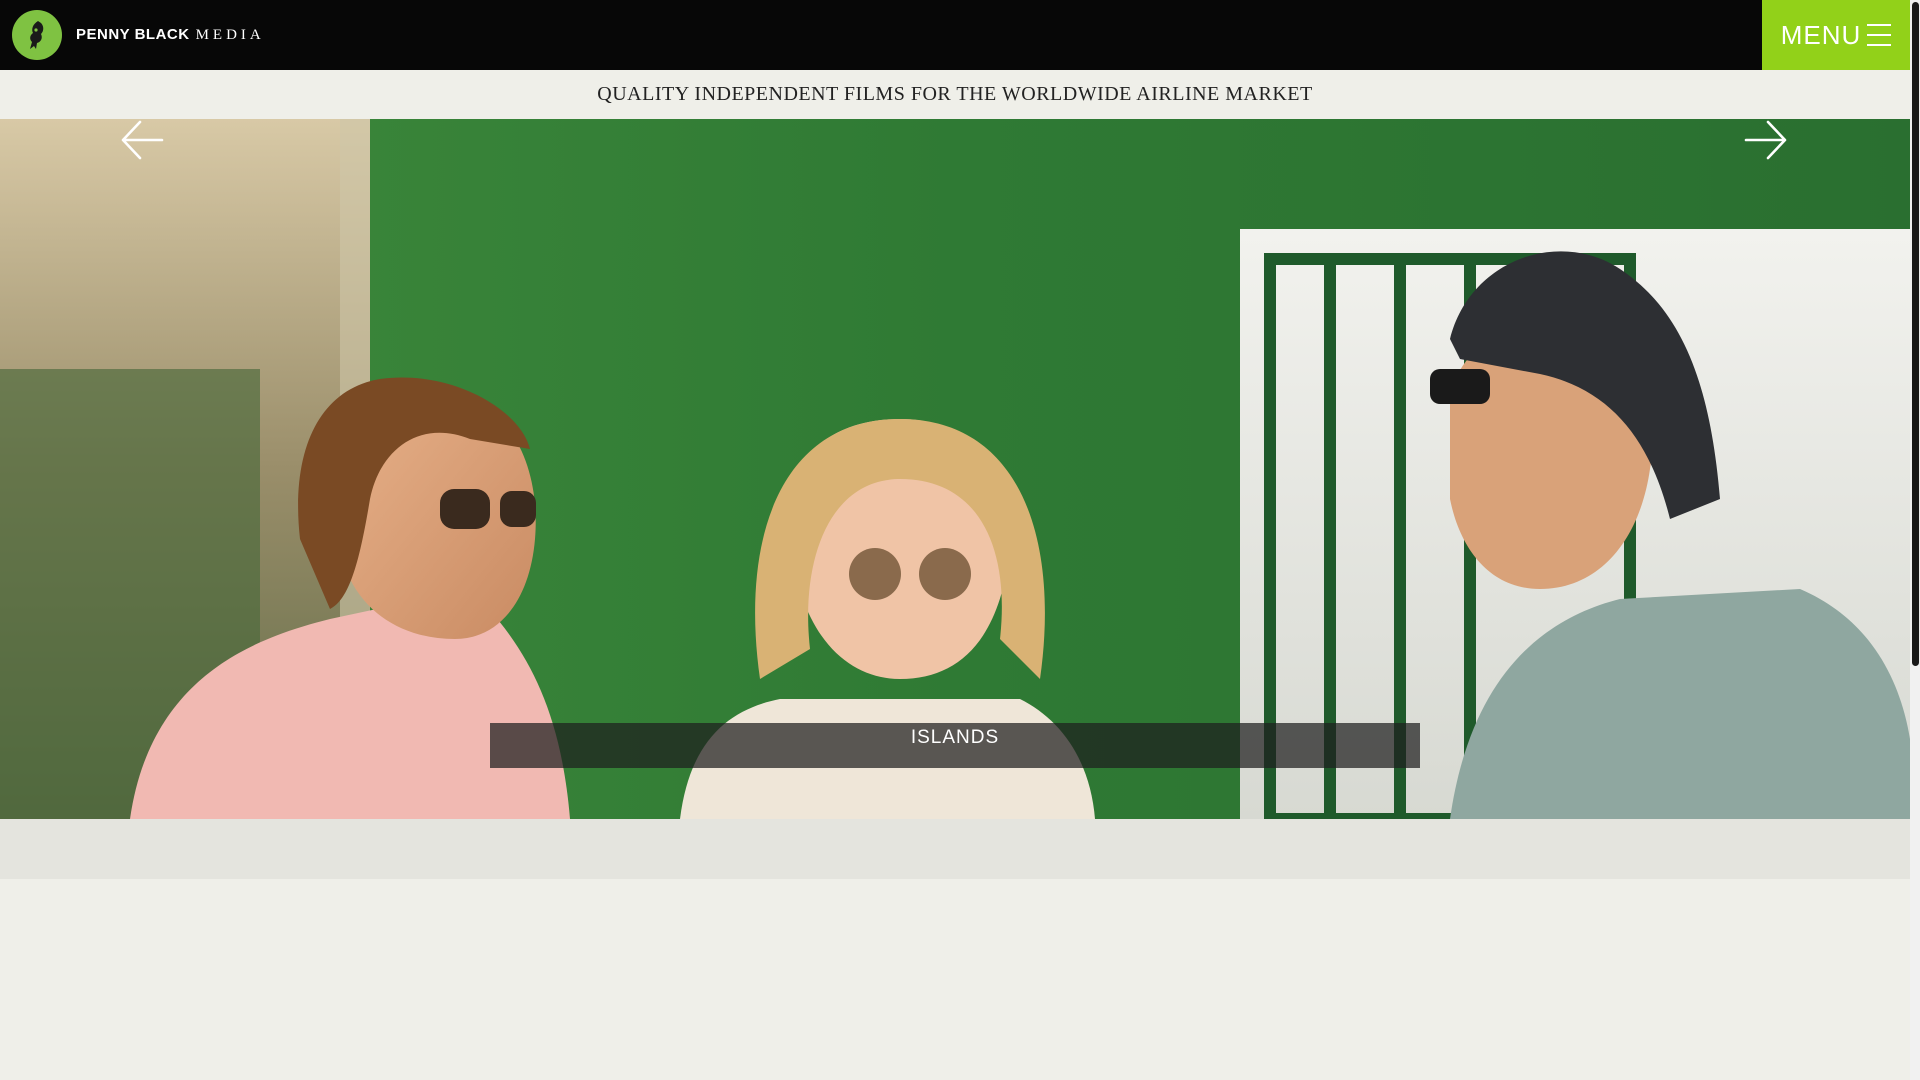 This screenshot has width=1920, height=1080. Describe the element at coordinates (230, 35) in the screenshot. I see `logo-light-text: MEDIA` at that location.